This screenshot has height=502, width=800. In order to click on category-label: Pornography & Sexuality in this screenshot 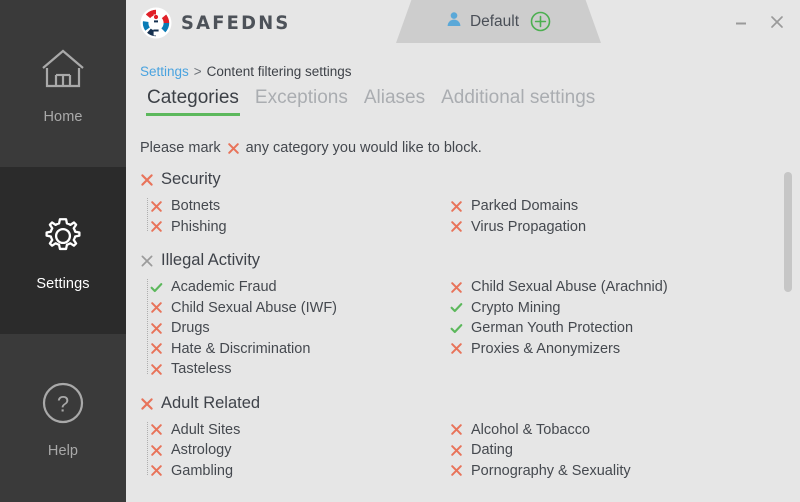, I will do `click(551, 470)`.